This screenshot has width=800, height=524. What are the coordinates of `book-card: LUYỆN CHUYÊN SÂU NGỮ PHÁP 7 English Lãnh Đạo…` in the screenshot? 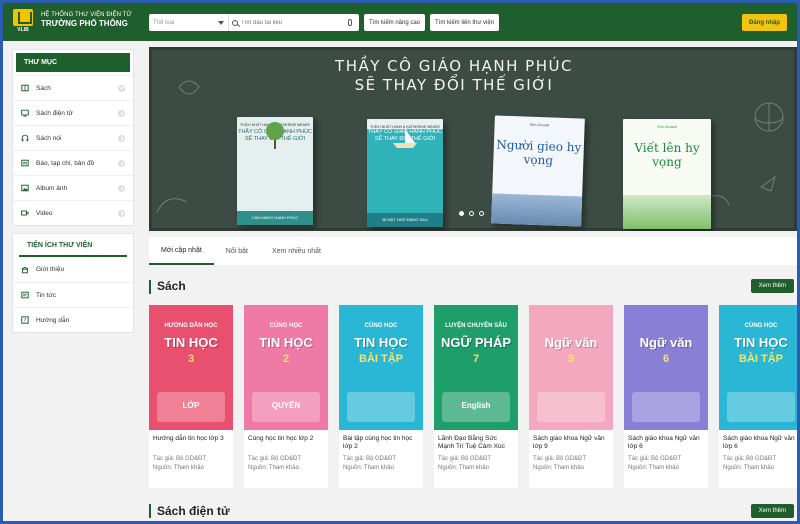 It's located at (476, 396).